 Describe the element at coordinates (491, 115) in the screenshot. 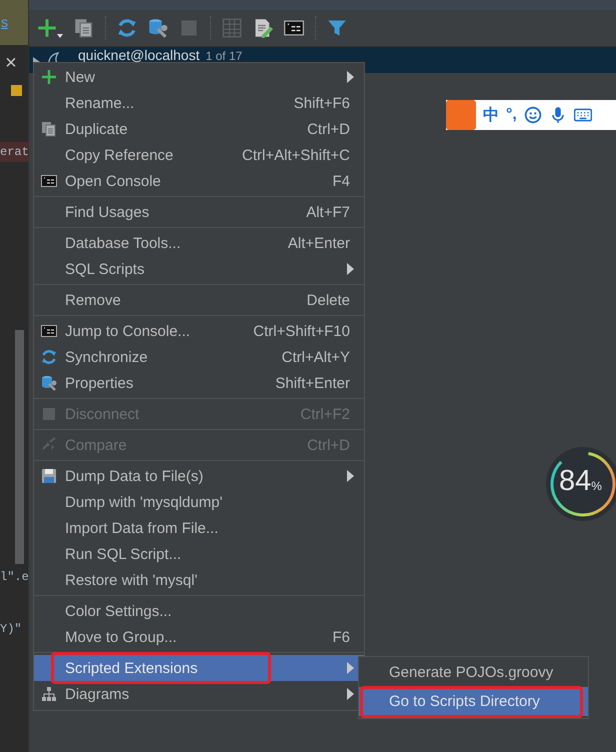

I see `input-mode-label: 中` at that location.